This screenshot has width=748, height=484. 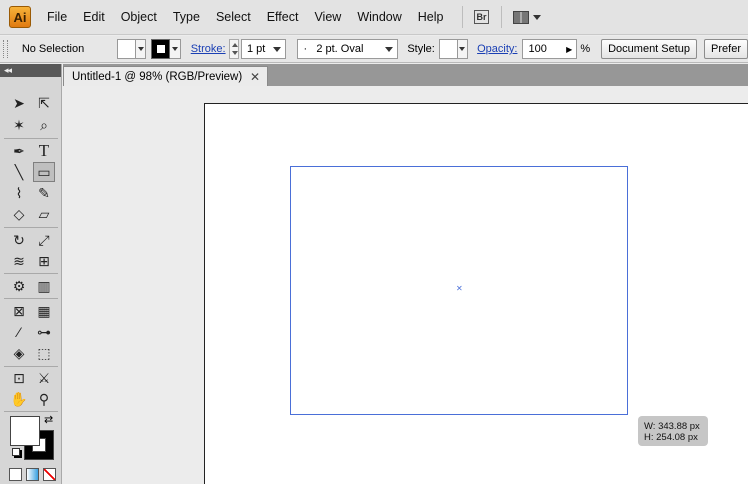 I want to click on rotate-tool: ↻, so click(x=19, y=240).